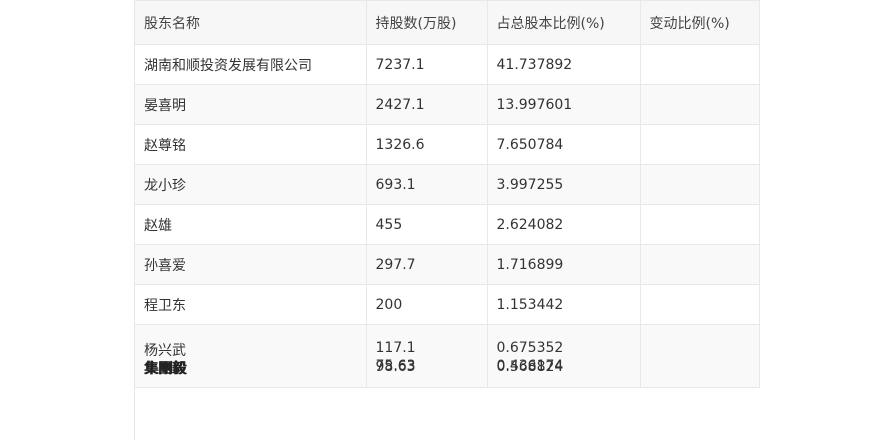 This screenshot has width=893, height=440. What do you see at coordinates (427, 356) in the screenshot?
I see `cell-shares-overlap: 117.1 75.63 98.63` at bounding box center [427, 356].